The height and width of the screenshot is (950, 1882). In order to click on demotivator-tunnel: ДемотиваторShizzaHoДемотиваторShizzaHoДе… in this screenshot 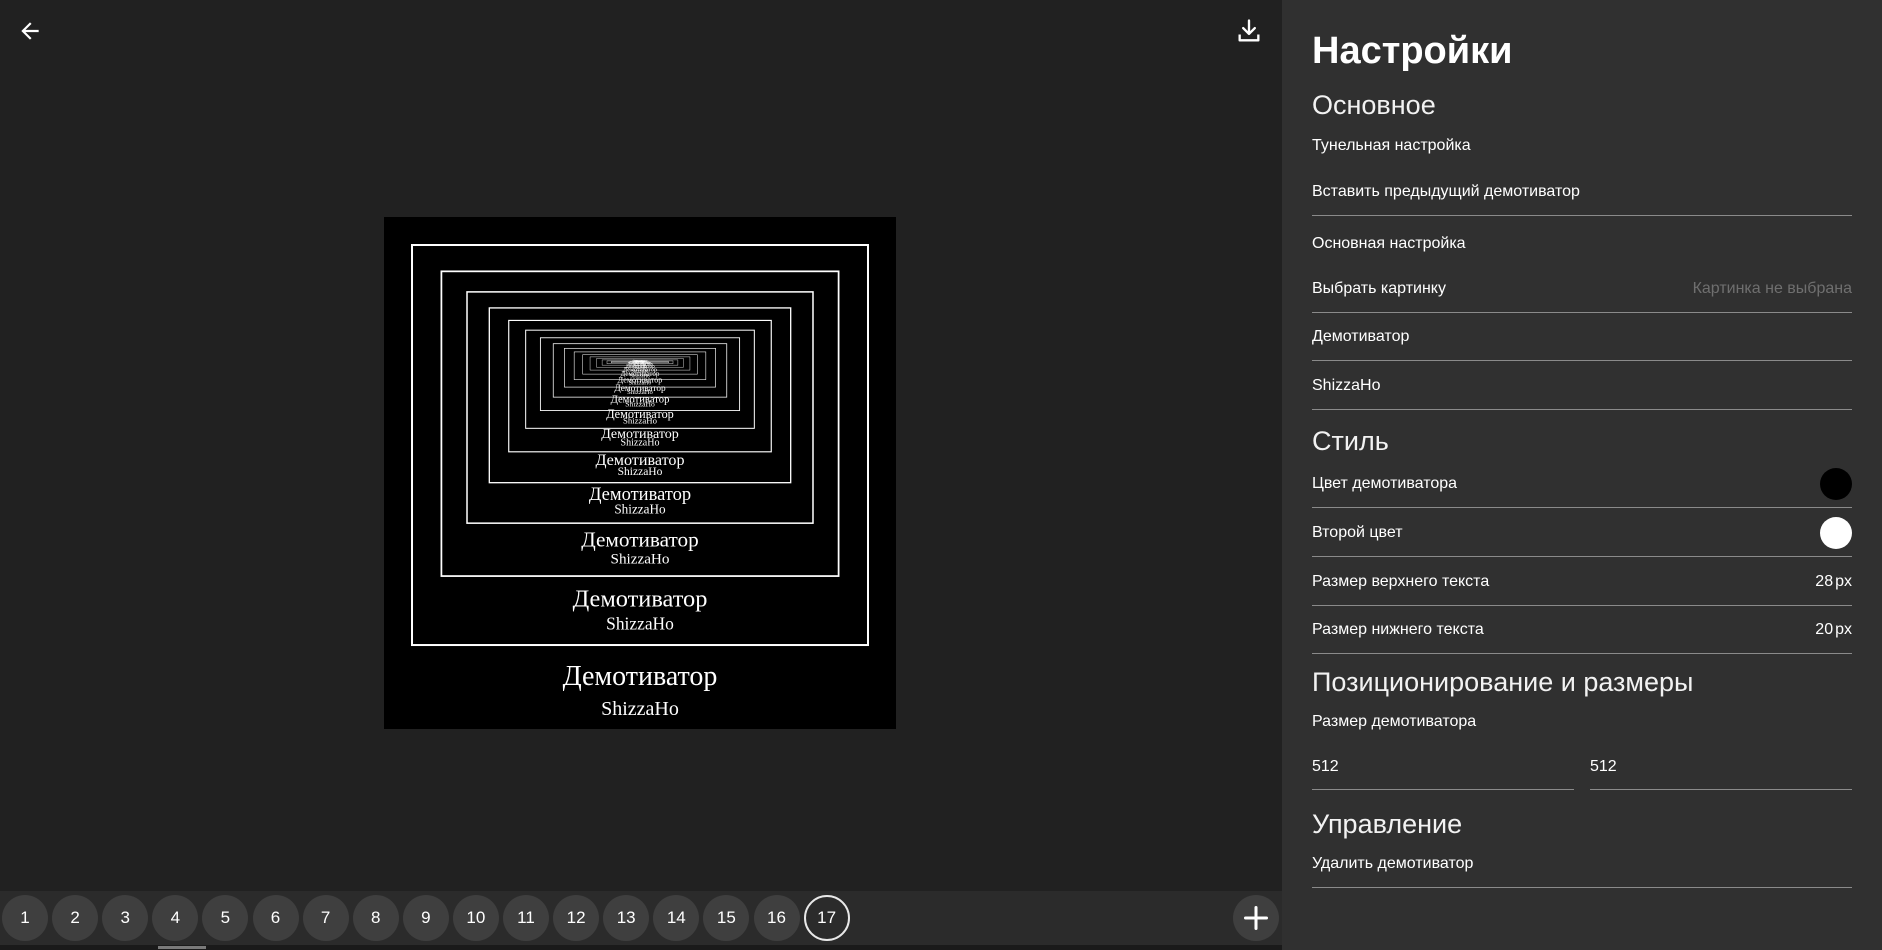, I will do `click(640, 482)`.